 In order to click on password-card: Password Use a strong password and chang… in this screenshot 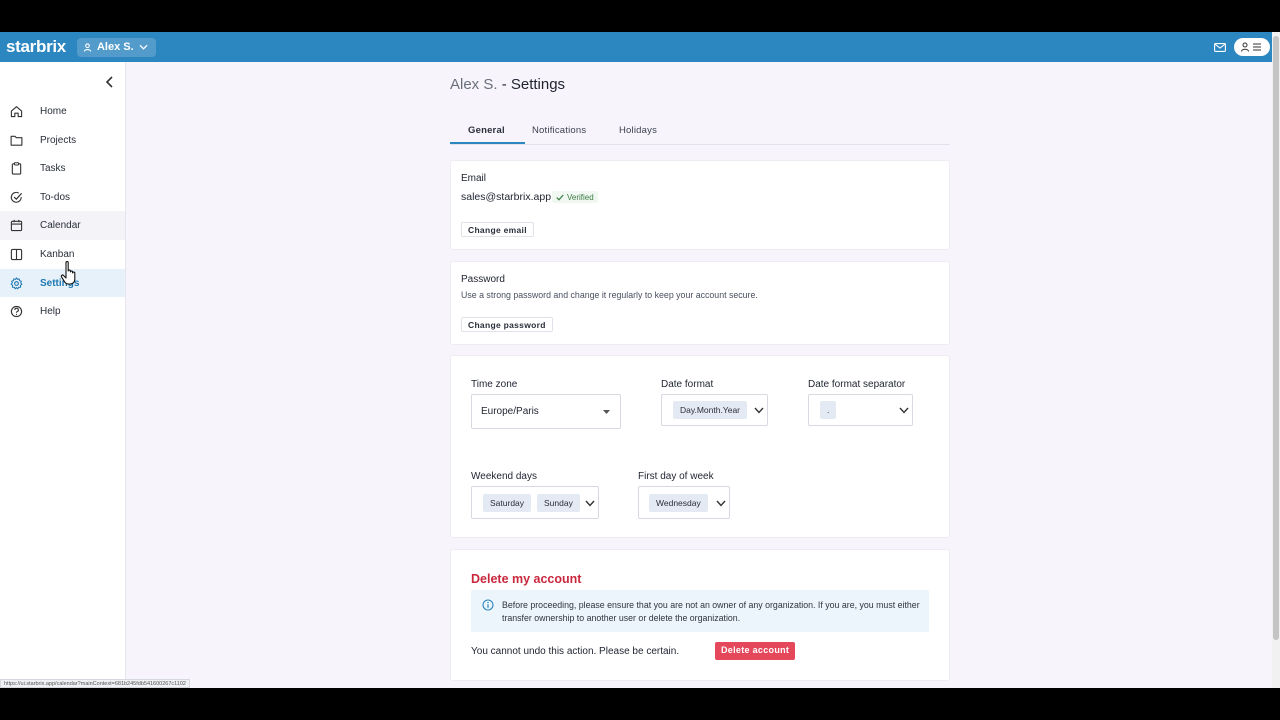, I will do `click(700, 303)`.